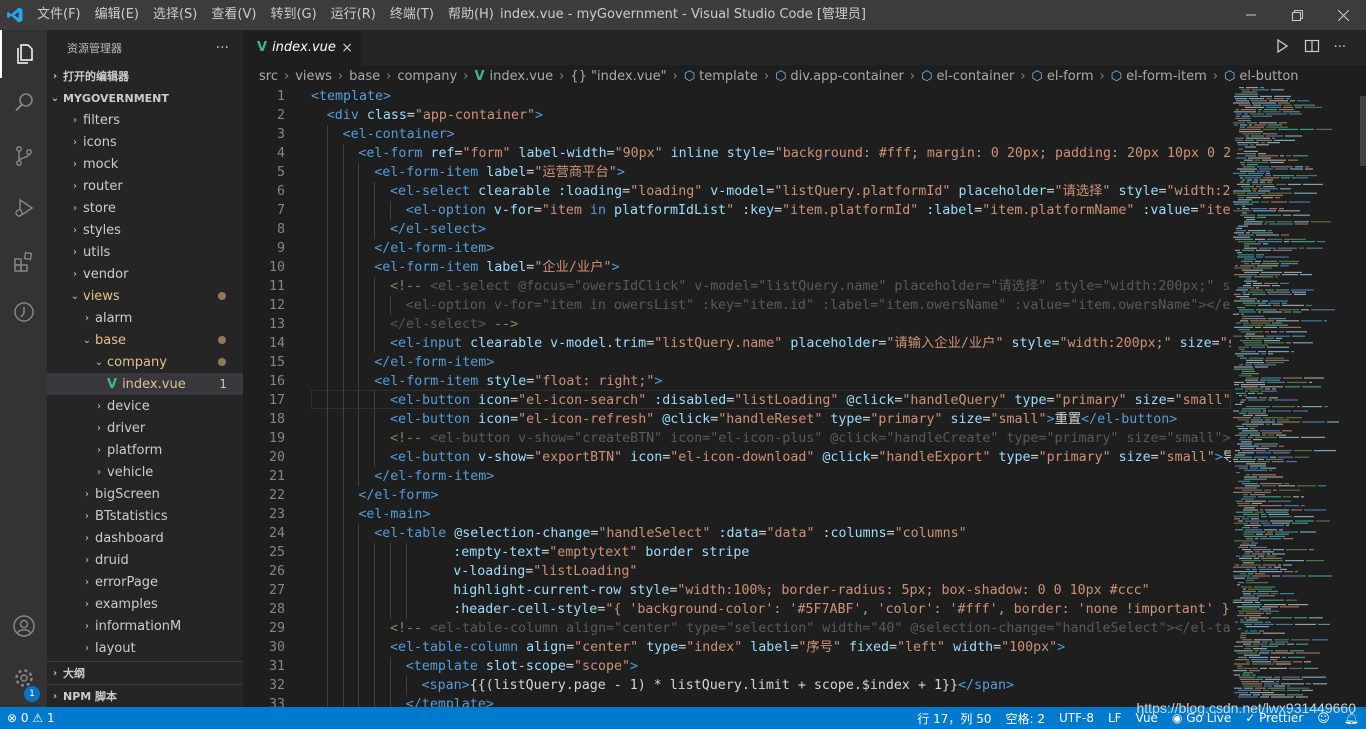 The height and width of the screenshot is (729, 1366). I want to click on tree-item: › errorPage, so click(145, 582).